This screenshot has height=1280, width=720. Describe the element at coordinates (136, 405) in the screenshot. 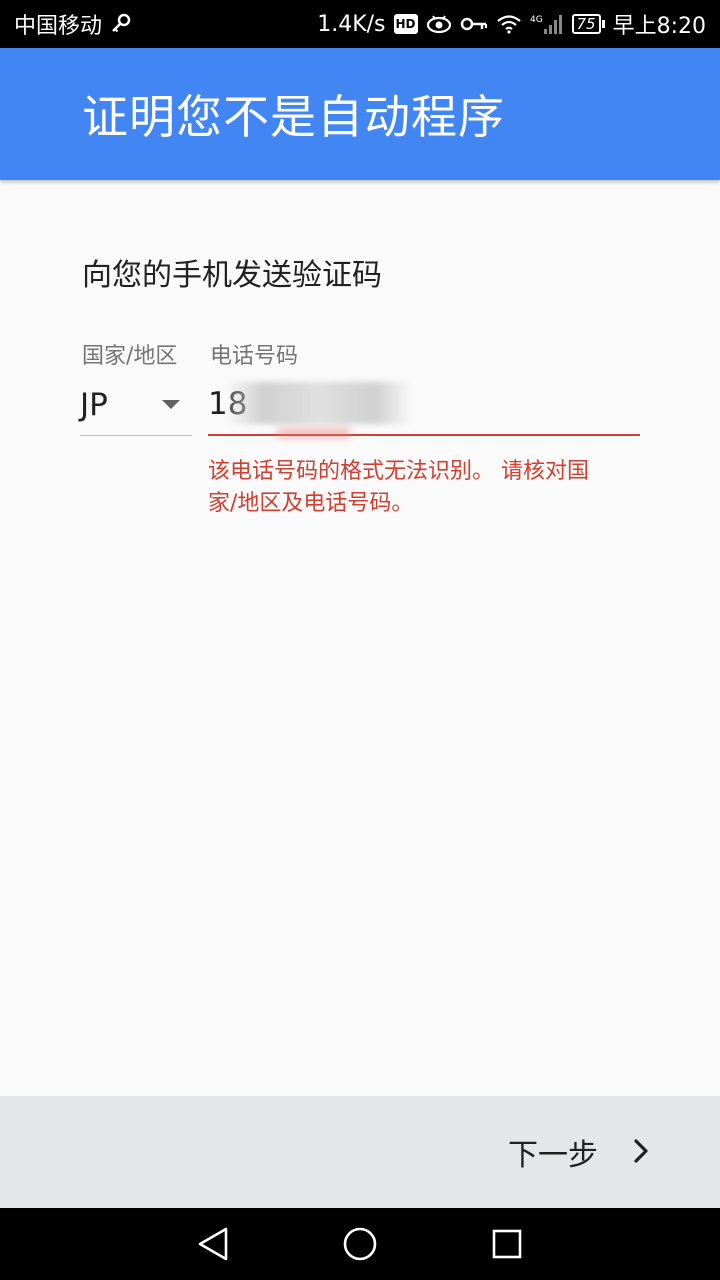

I see `country-select: JP` at that location.